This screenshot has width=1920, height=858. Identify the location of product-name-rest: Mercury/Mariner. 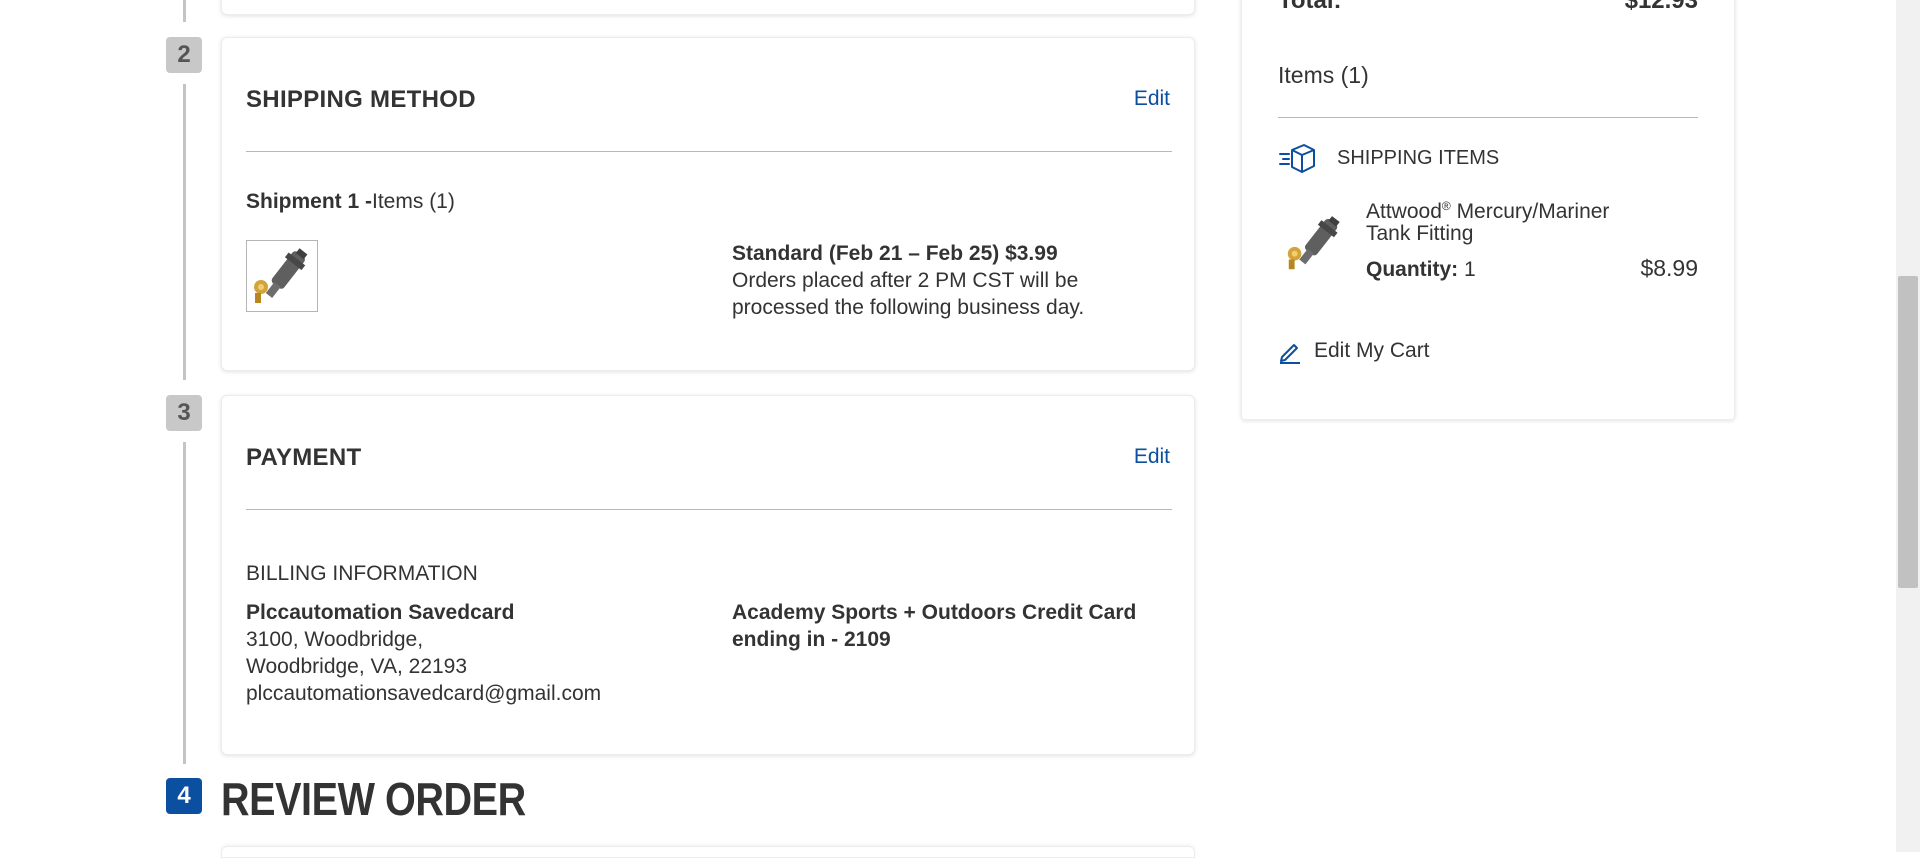
(1530, 211).